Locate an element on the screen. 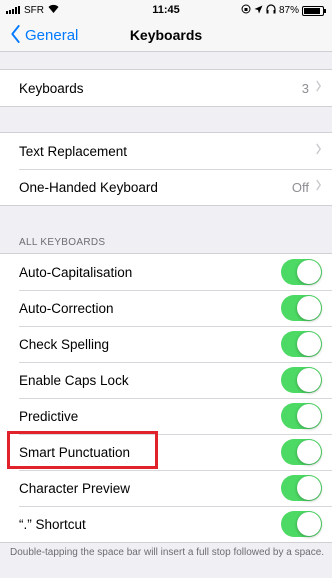 The image size is (332, 578). character-preview-label: Character Preview is located at coordinates (75, 488).